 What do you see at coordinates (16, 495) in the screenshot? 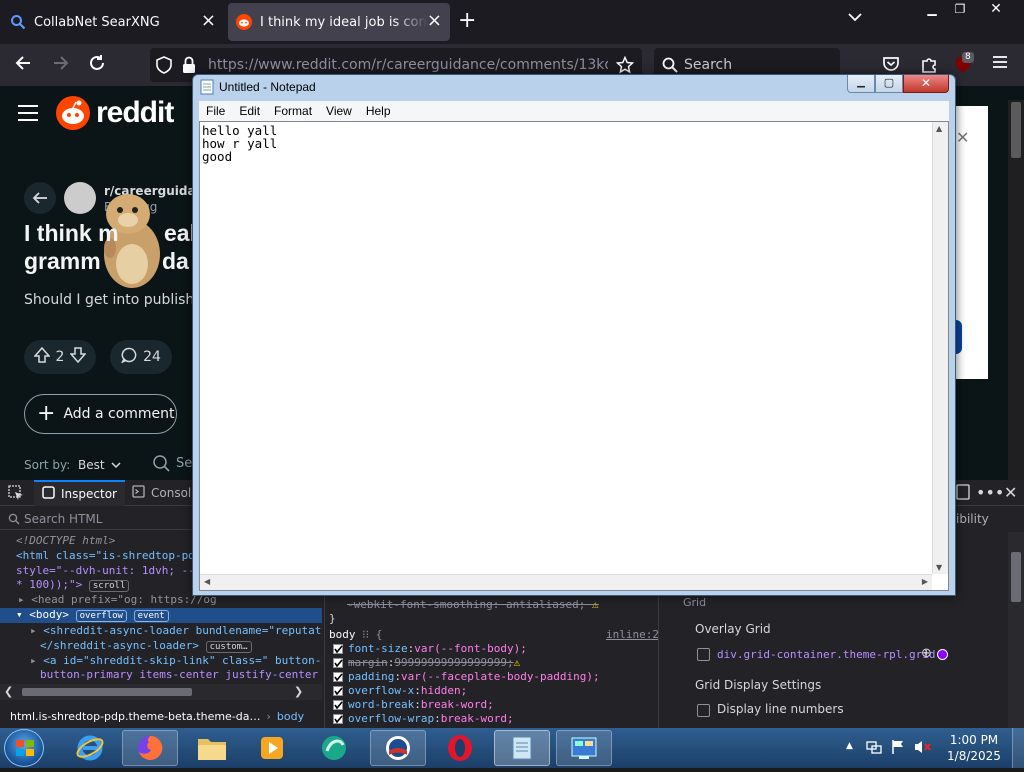
I see `element-picker-icon` at bounding box center [16, 495].